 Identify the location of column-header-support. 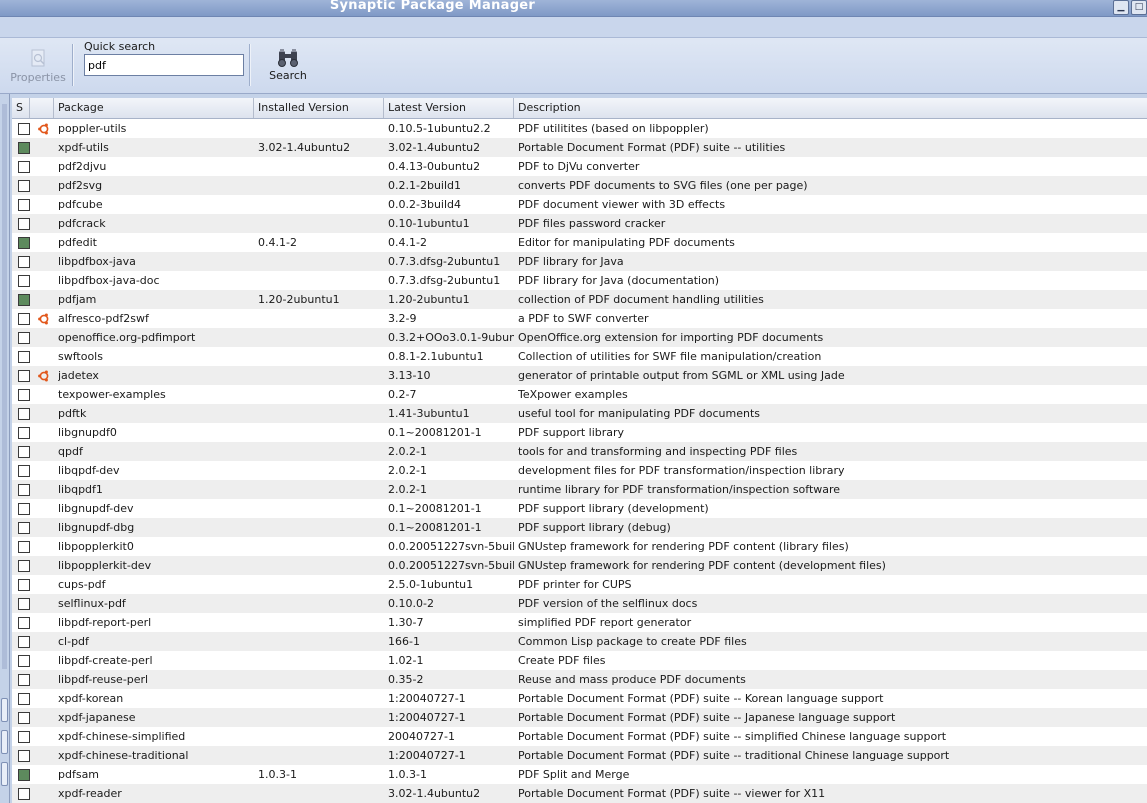
(42, 108).